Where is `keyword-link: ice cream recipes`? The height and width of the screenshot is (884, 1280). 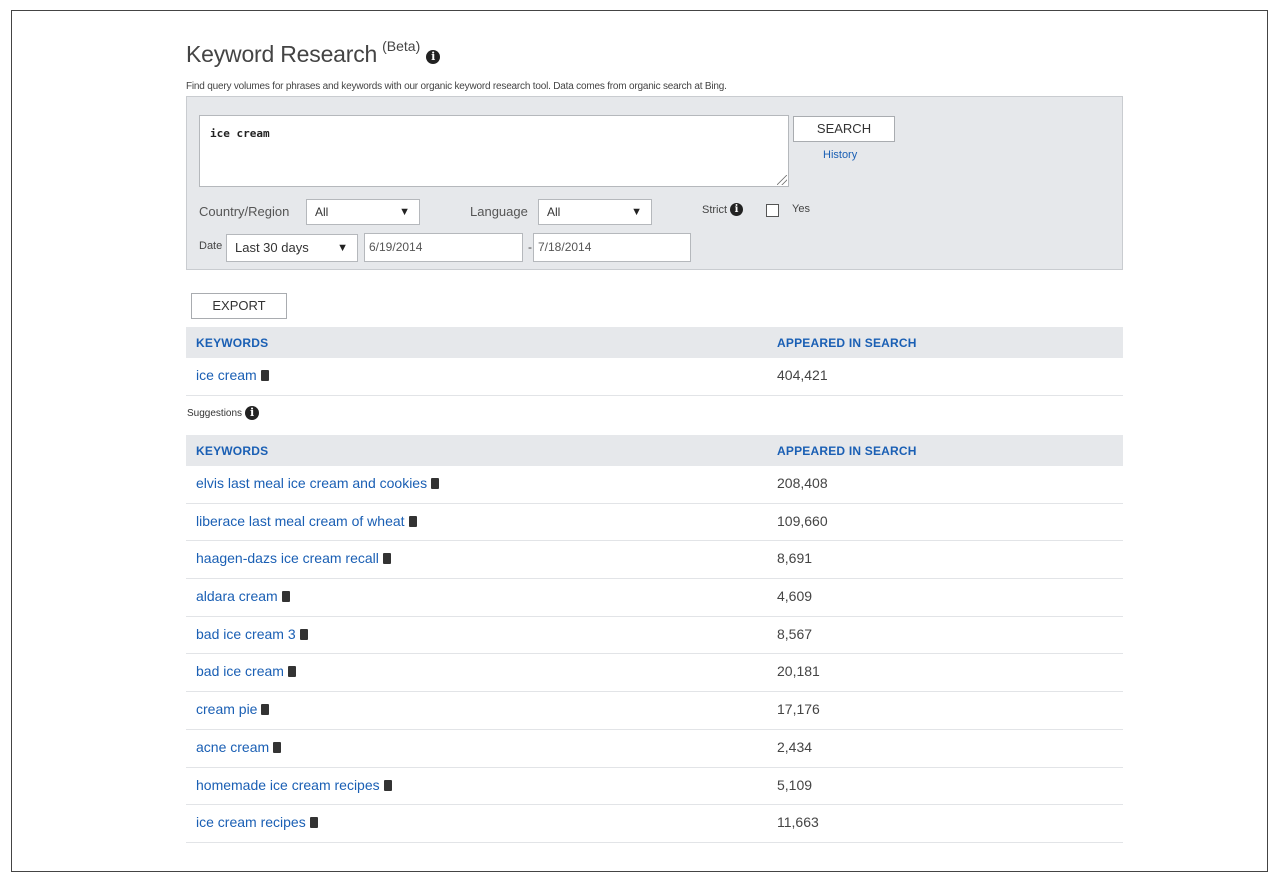
keyword-link: ice cream recipes is located at coordinates (257, 822).